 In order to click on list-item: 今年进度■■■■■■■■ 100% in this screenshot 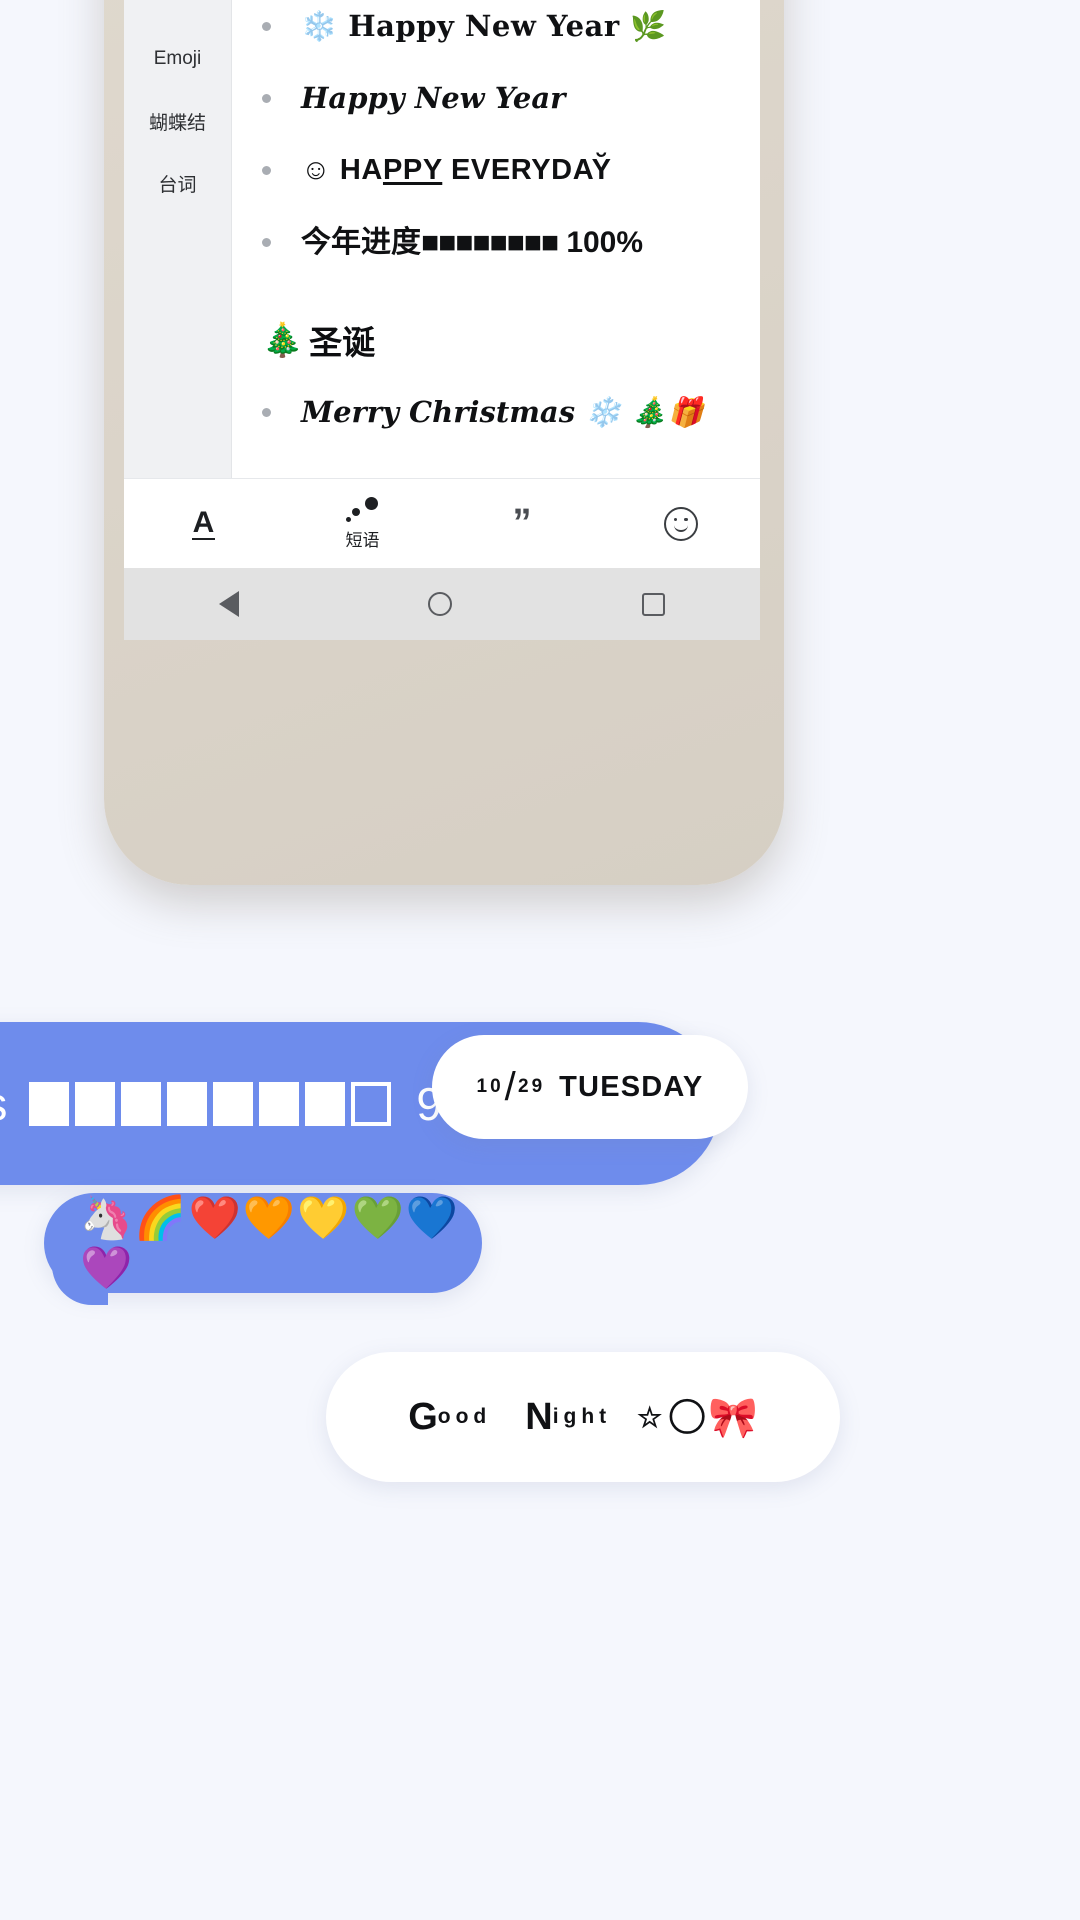, I will do `click(496, 252)`.